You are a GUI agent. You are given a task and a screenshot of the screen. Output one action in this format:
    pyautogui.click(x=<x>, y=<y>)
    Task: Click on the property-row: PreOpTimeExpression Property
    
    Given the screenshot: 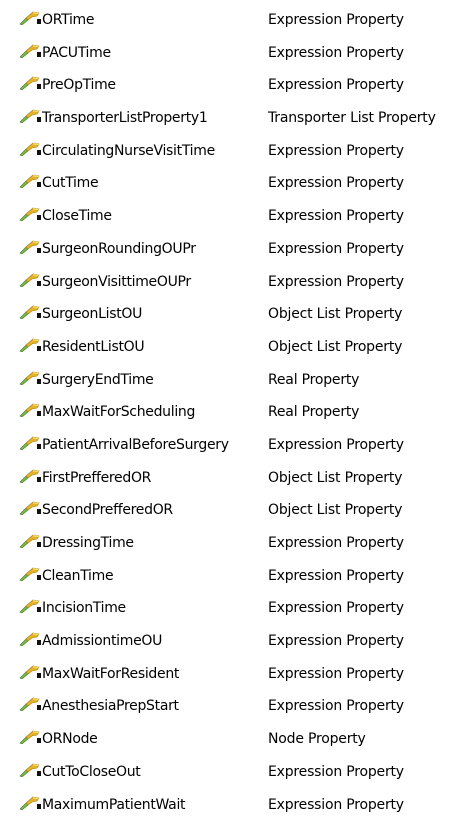 What is the action you would take?
    pyautogui.click(x=233, y=85)
    